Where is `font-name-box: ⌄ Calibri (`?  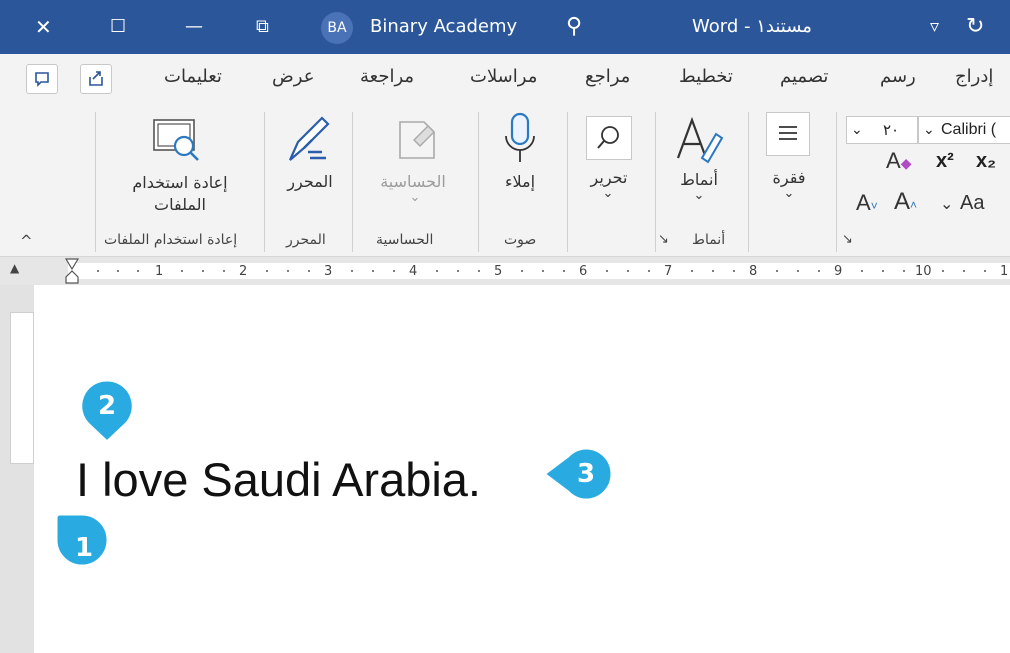 font-name-box: ⌄ Calibri ( is located at coordinates (964, 130).